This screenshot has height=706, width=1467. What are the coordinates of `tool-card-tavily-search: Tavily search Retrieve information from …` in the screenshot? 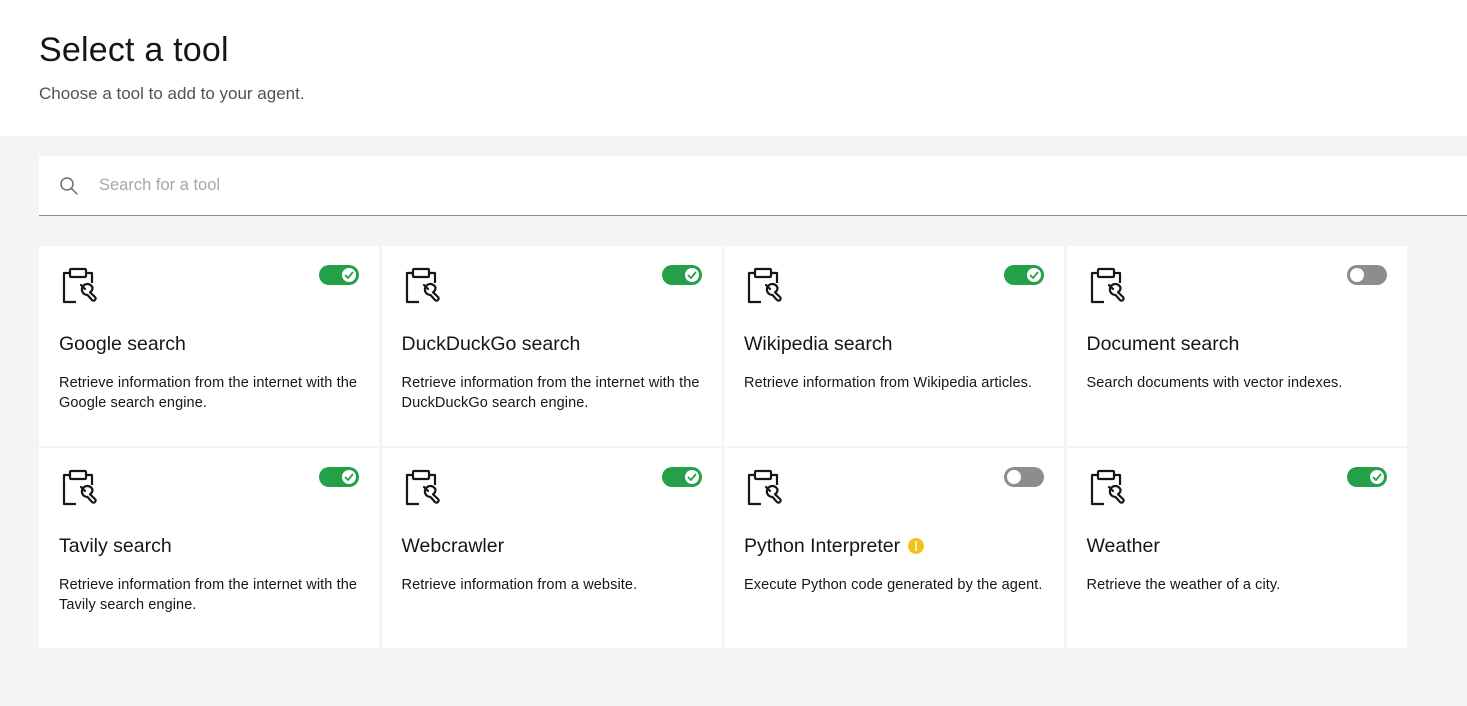 It's located at (209, 548).